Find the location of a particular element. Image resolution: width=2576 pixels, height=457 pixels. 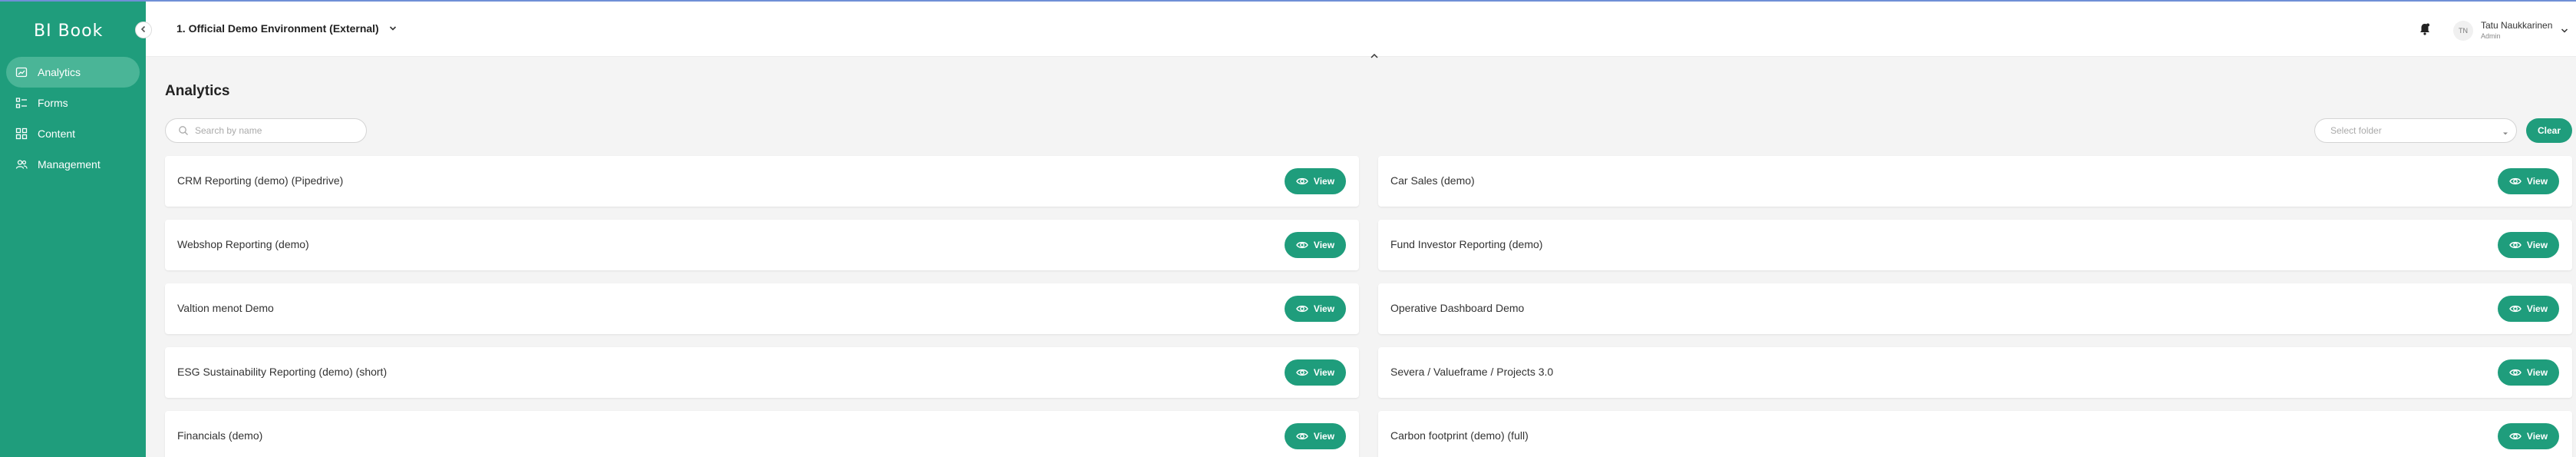

search-icon is located at coordinates (183, 130).